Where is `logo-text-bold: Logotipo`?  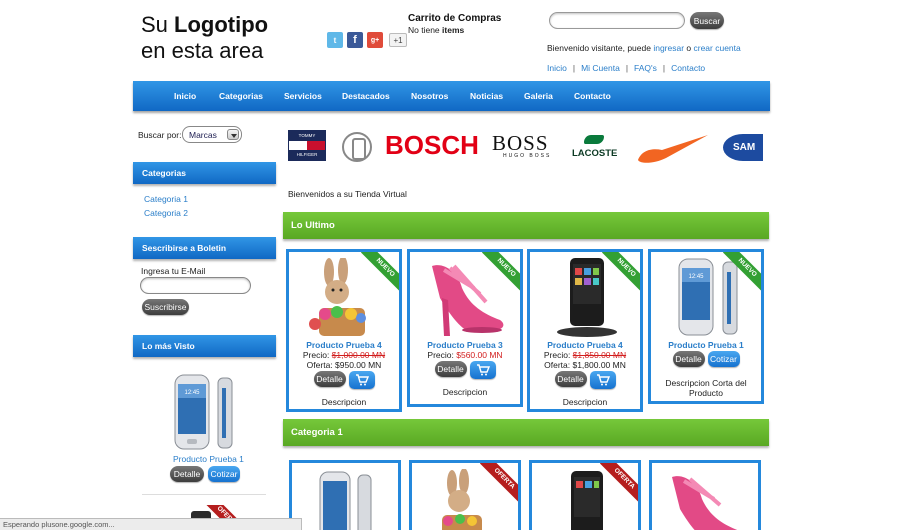 logo-text-bold: Logotipo is located at coordinates (221, 24).